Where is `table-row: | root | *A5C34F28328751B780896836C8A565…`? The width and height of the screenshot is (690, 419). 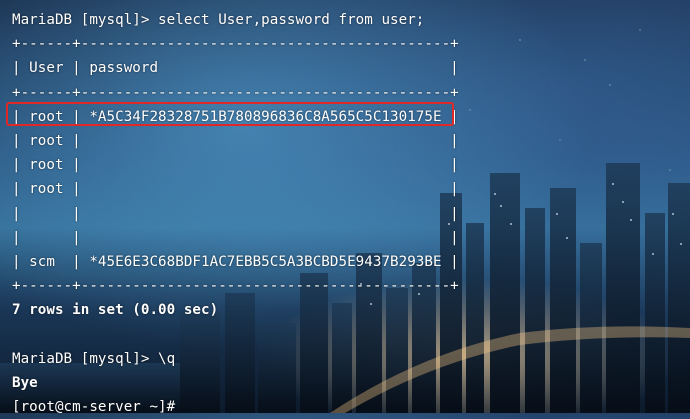
table-row: | root | *A5C34F28328751B780896836C8A565… is located at coordinates (235, 116).